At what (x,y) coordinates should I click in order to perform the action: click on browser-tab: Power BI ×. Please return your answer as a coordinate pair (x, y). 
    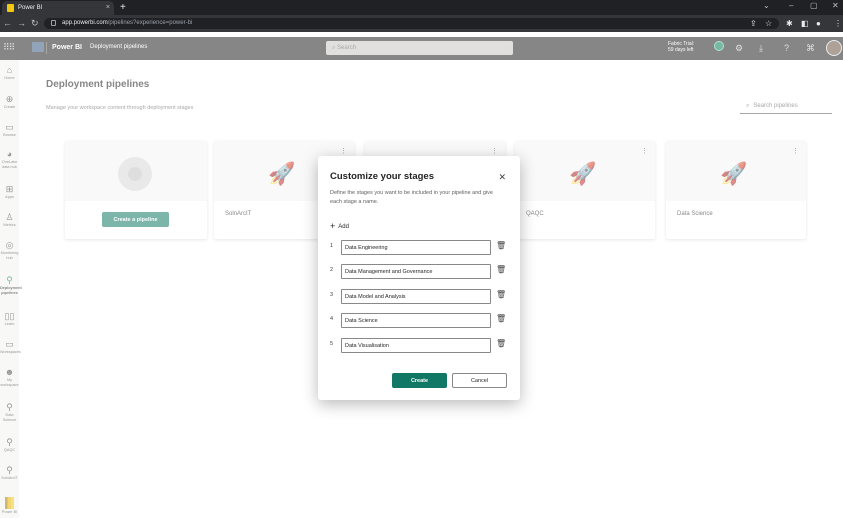
    Looking at the image, I should click on (58, 8).